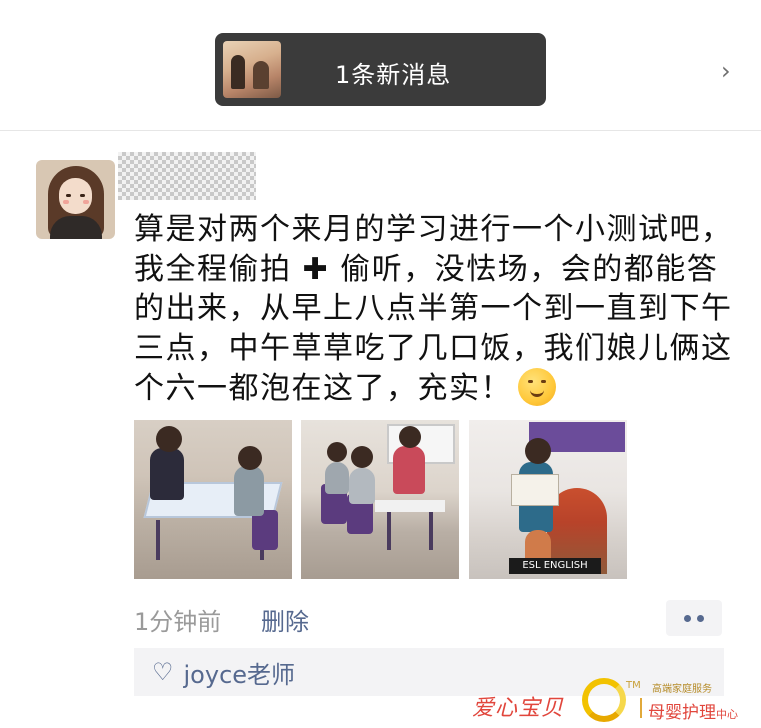 Image resolution: width=761 pixels, height=728 pixels. Describe the element at coordinates (694, 618) in the screenshot. I see `more-options-button` at that location.